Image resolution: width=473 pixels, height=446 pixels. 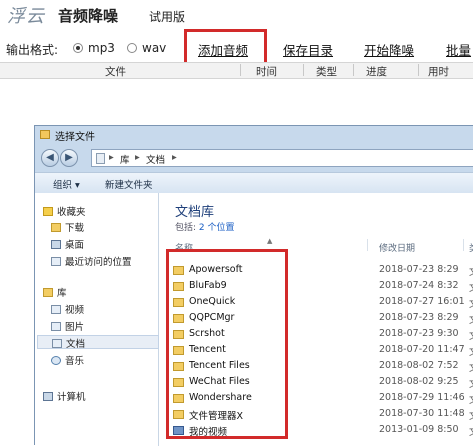 I want to click on star-icon, so click(x=48, y=211).